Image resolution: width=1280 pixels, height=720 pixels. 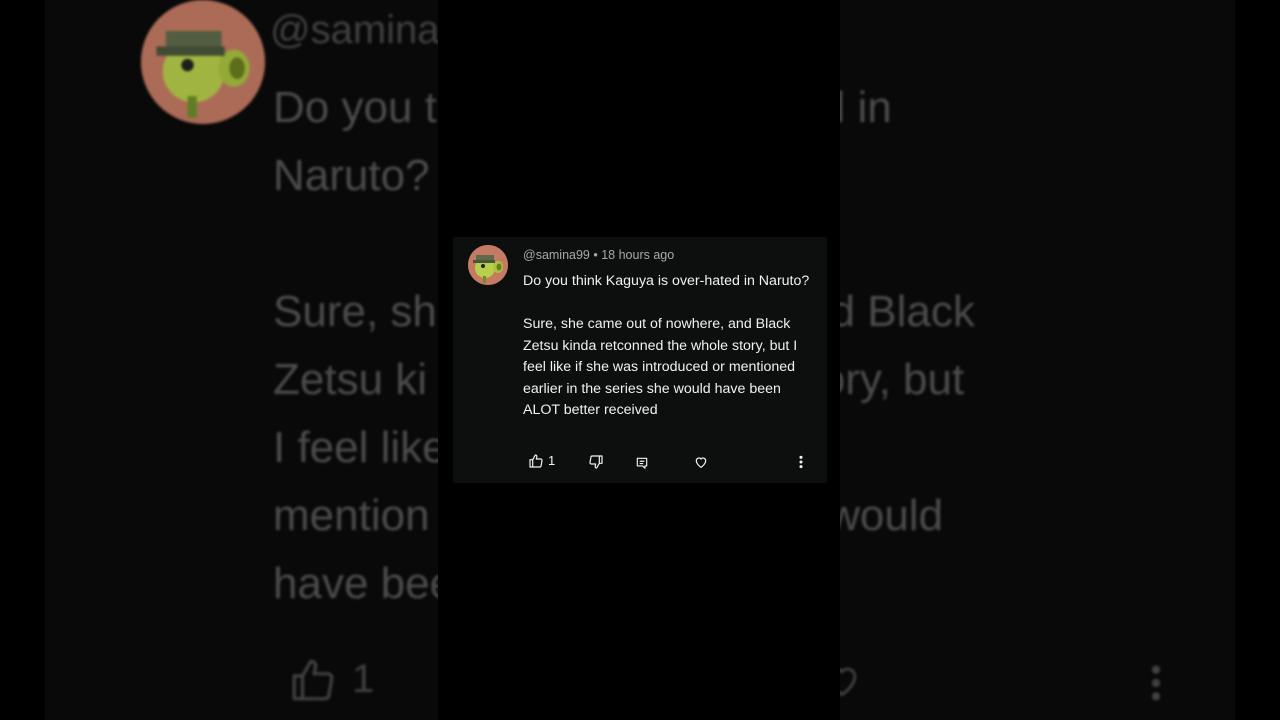 I want to click on heart-icon, so click(x=701, y=463).